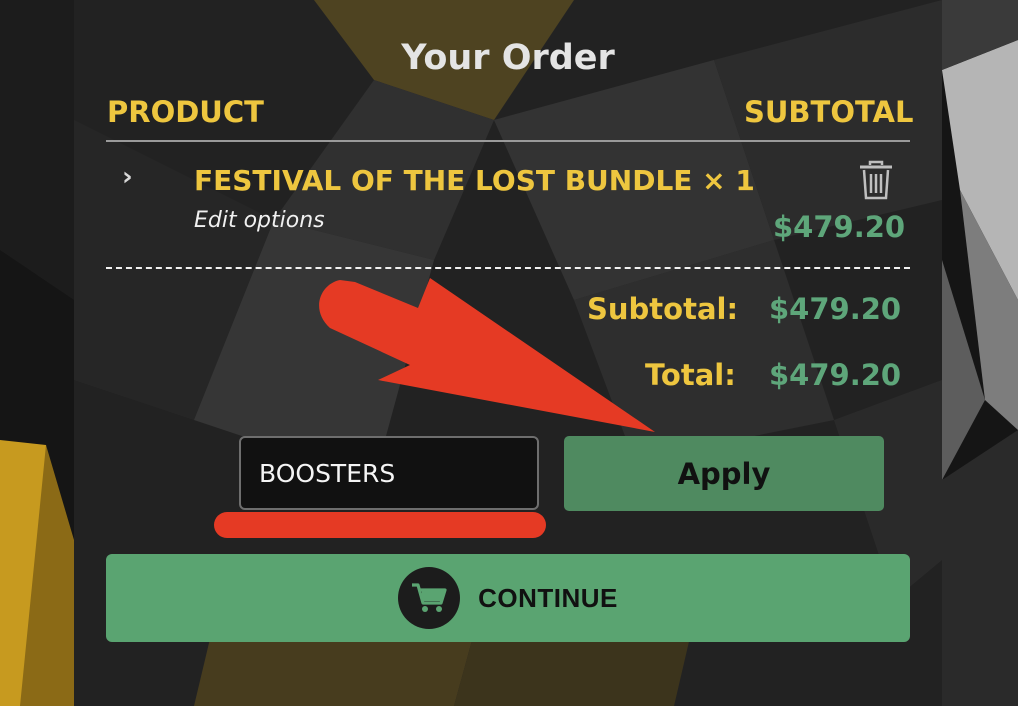  Describe the element at coordinates (259, 220) in the screenshot. I see `edit-options-link: Edit options` at that location.